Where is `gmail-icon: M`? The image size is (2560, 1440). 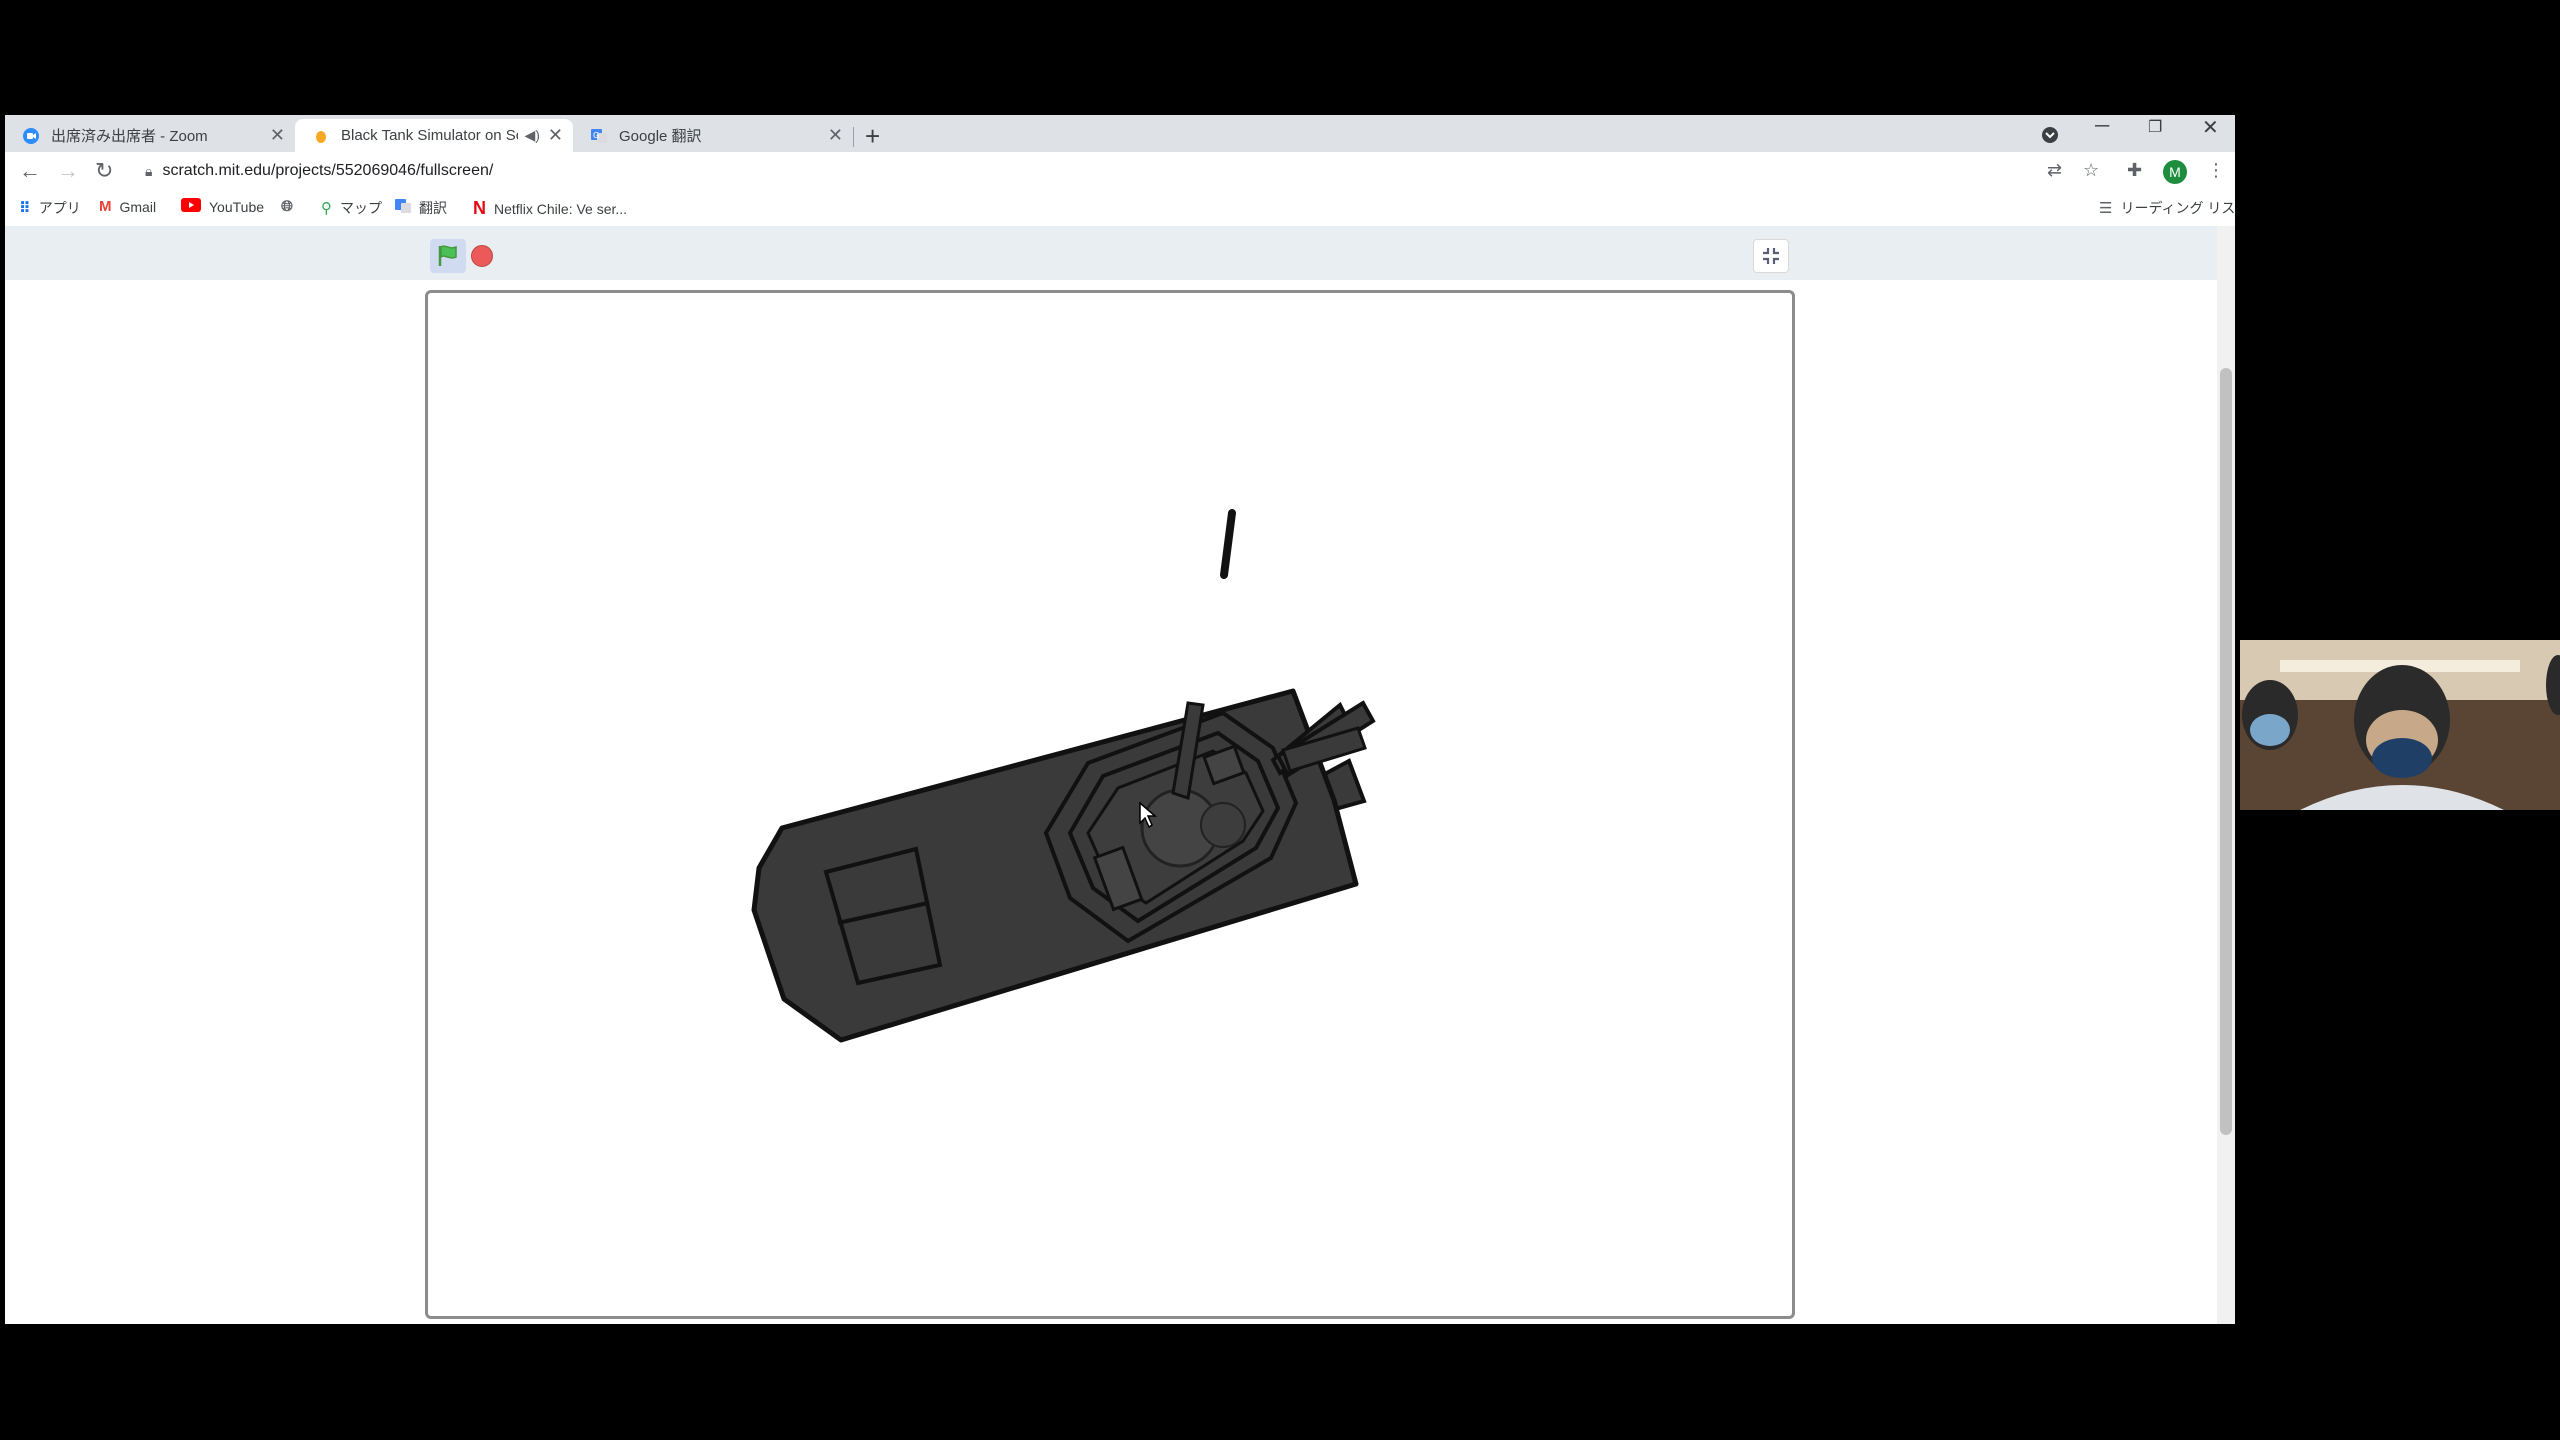
gmail-icon: M is located at coordinates (105, 206).